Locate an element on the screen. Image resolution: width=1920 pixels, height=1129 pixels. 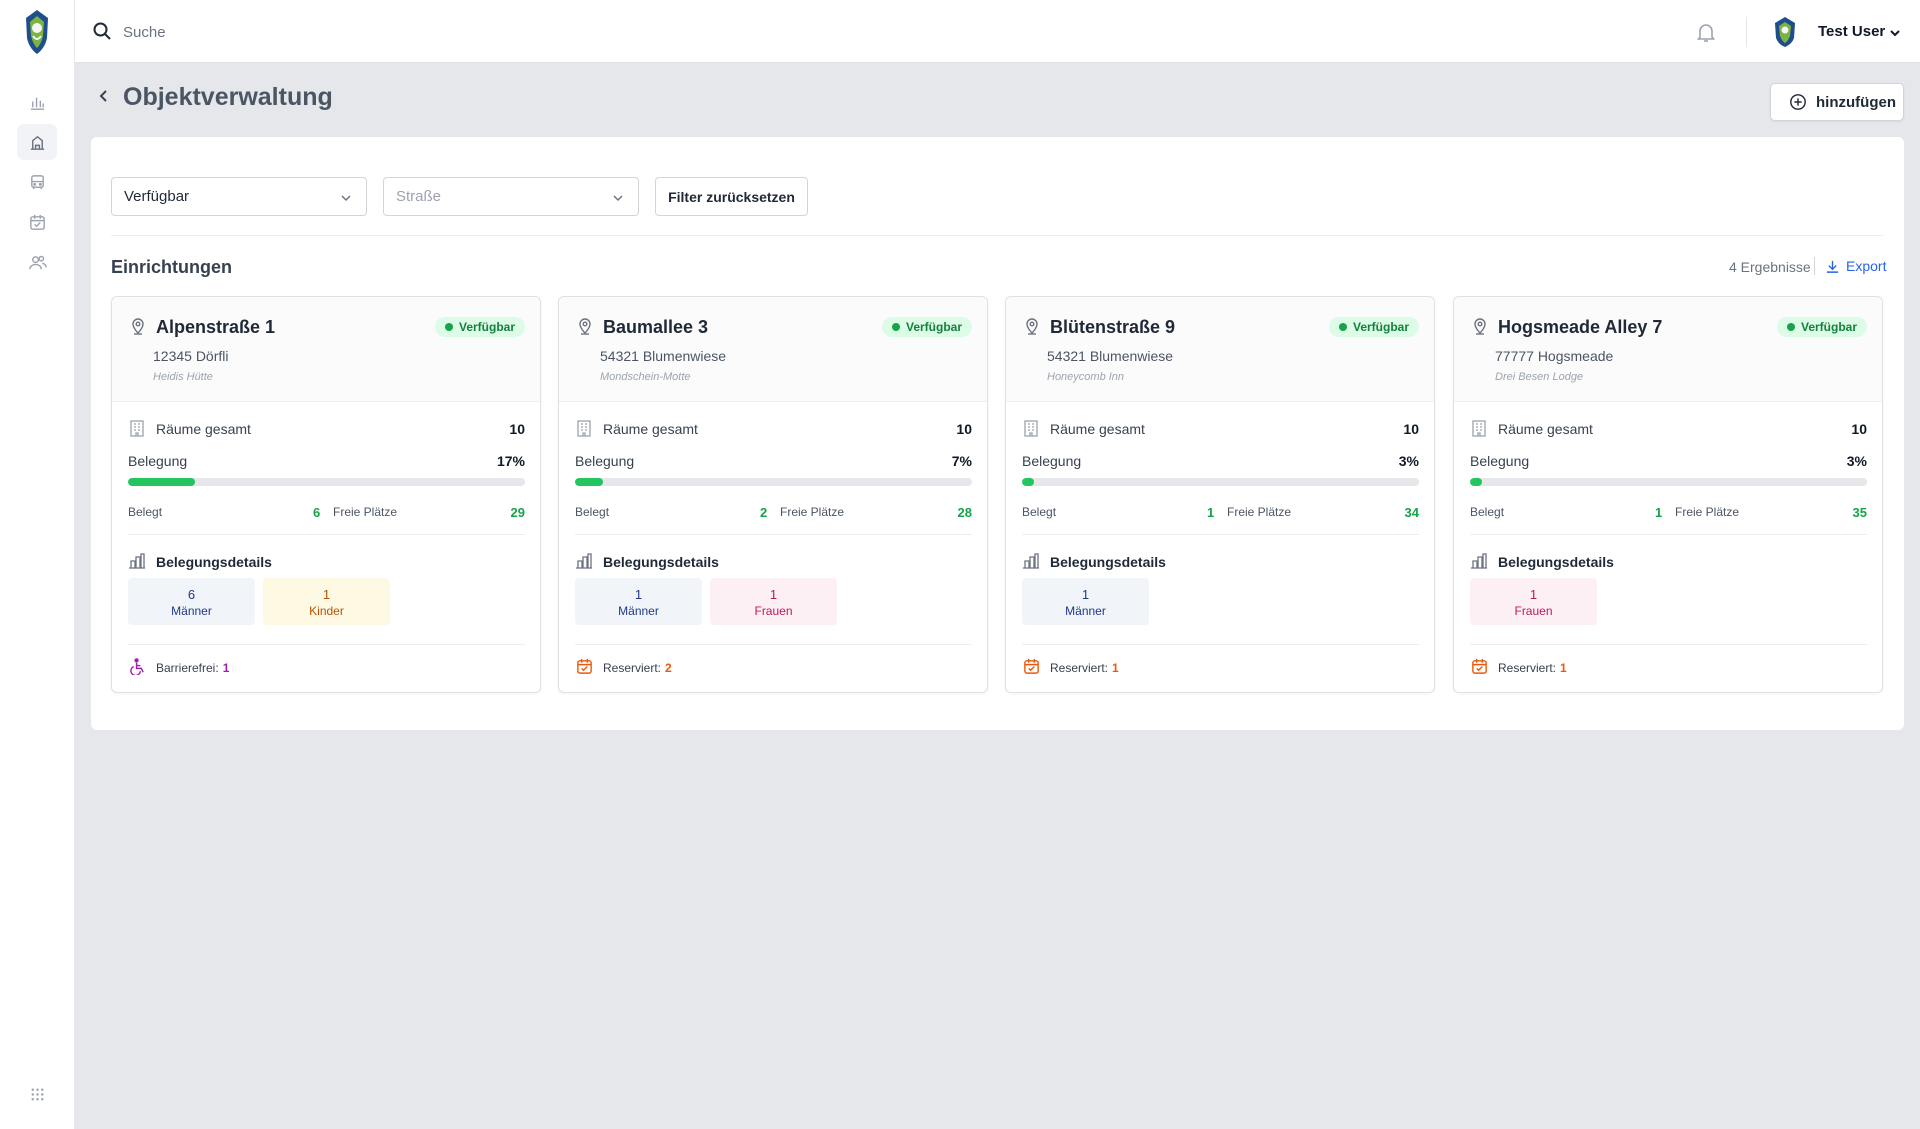
nav-calendar is located at coordinates (37, 222).